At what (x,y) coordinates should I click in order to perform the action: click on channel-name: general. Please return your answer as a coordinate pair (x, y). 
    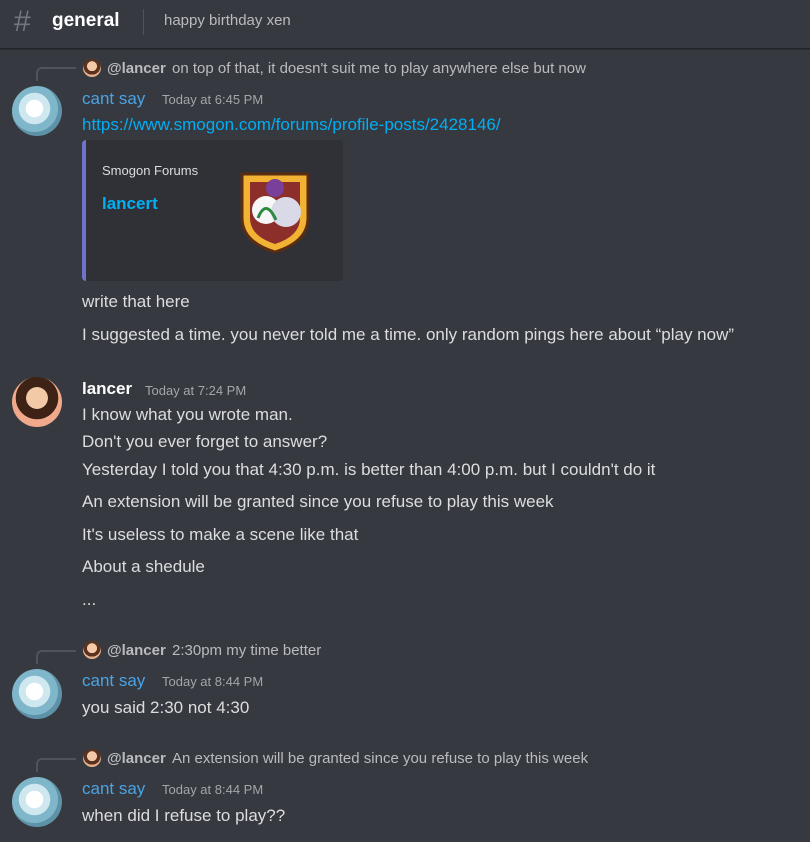
    Looking at the image, I should click on (86, 21).